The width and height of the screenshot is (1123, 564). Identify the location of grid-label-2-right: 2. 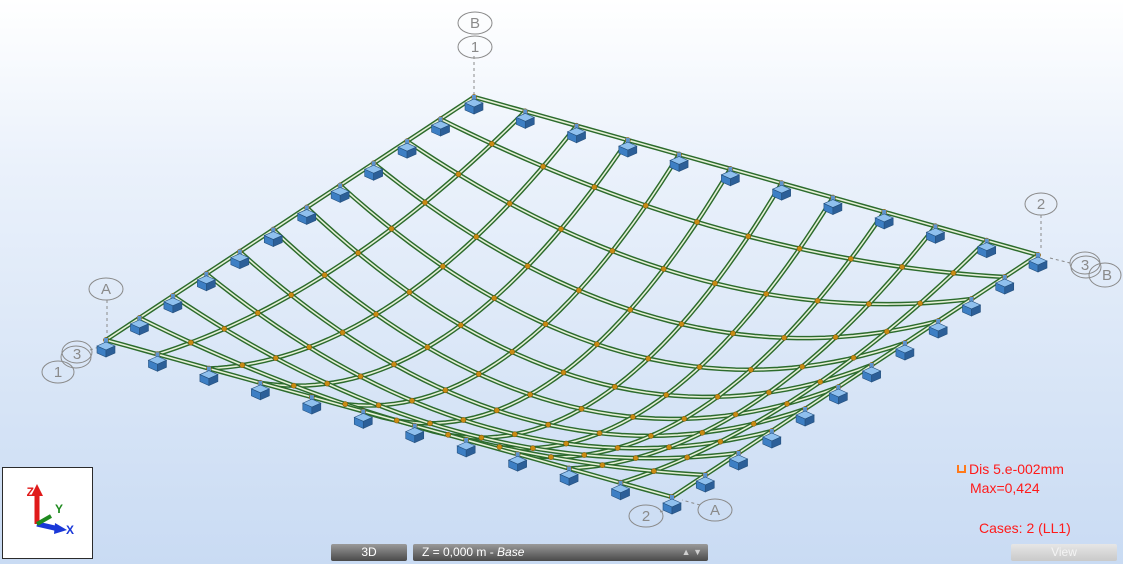
(1041, 204).